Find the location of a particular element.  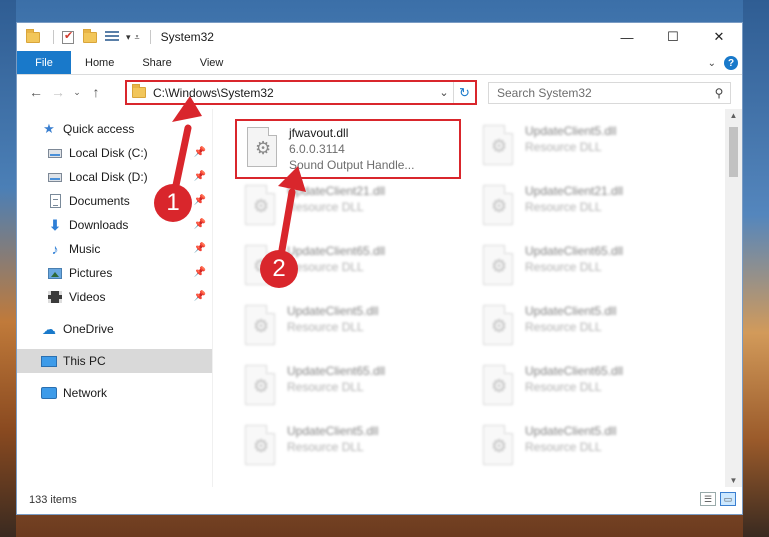

star-icon: ★ is located at coordinates (49, 128).